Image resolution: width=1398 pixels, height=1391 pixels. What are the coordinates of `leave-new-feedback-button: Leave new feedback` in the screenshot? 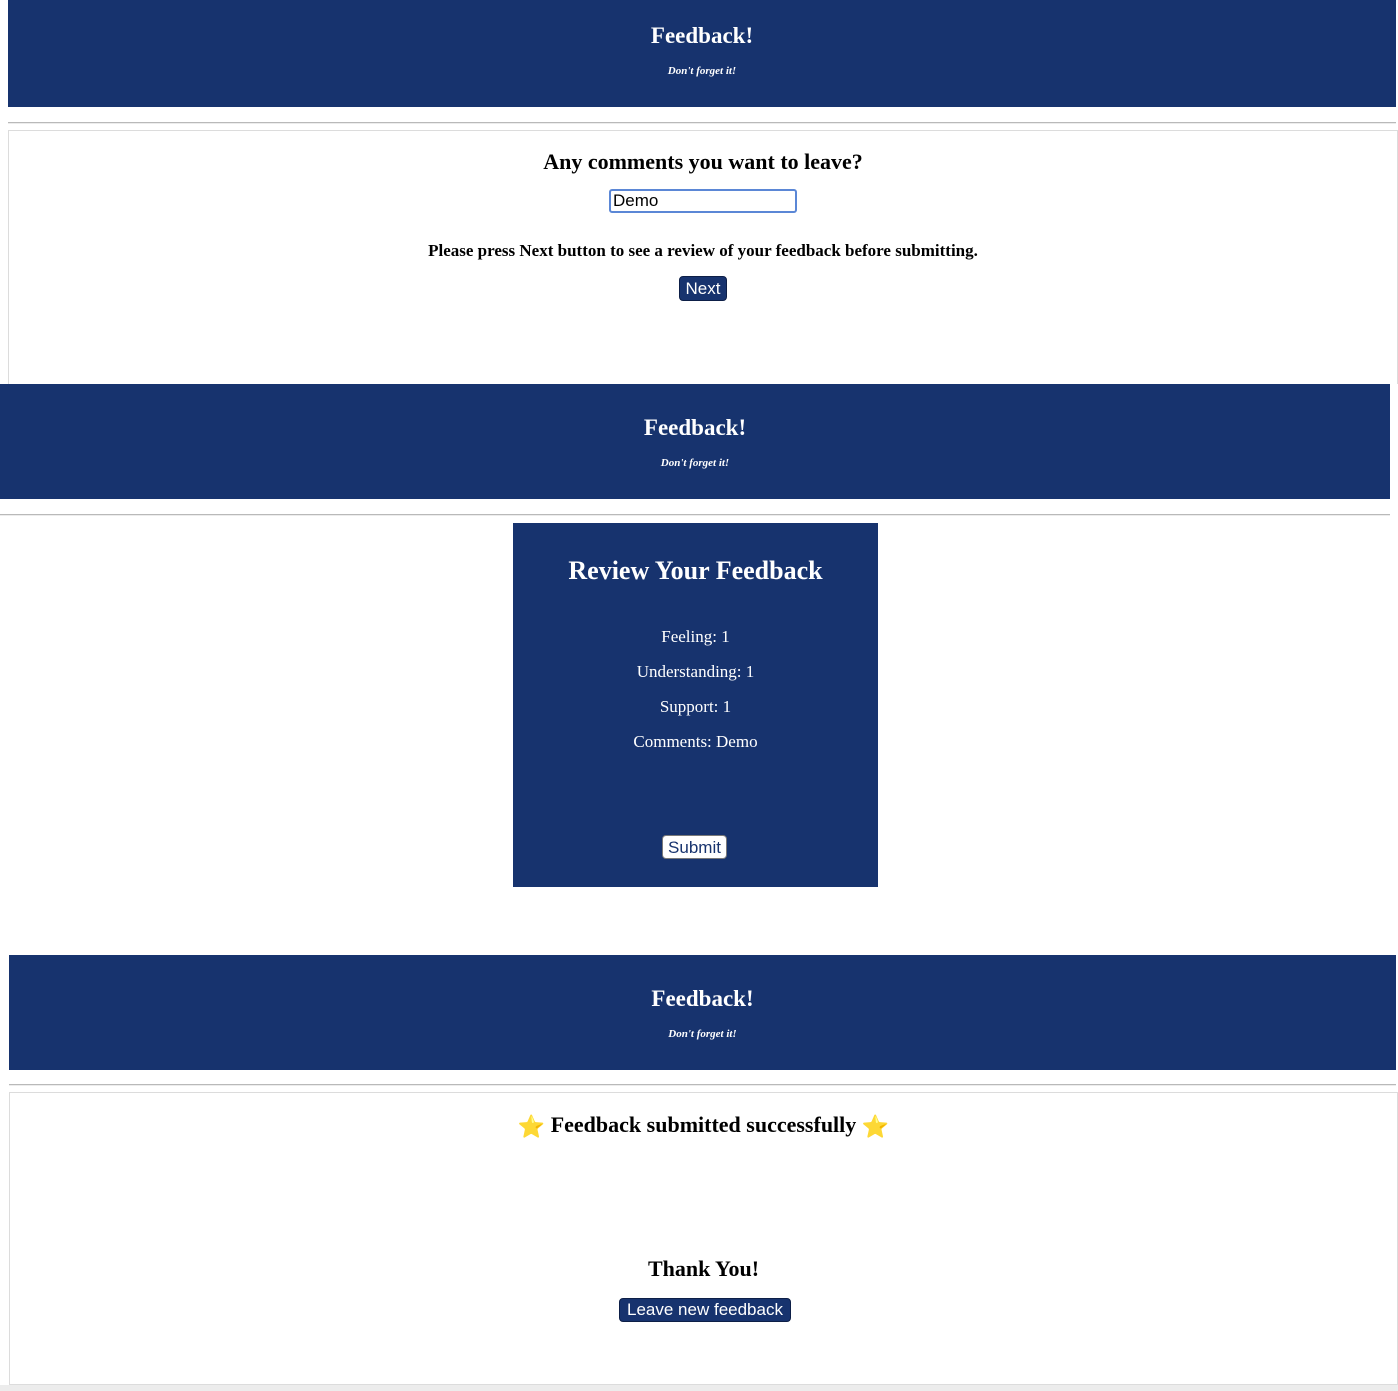 It's located at (705, 1310).